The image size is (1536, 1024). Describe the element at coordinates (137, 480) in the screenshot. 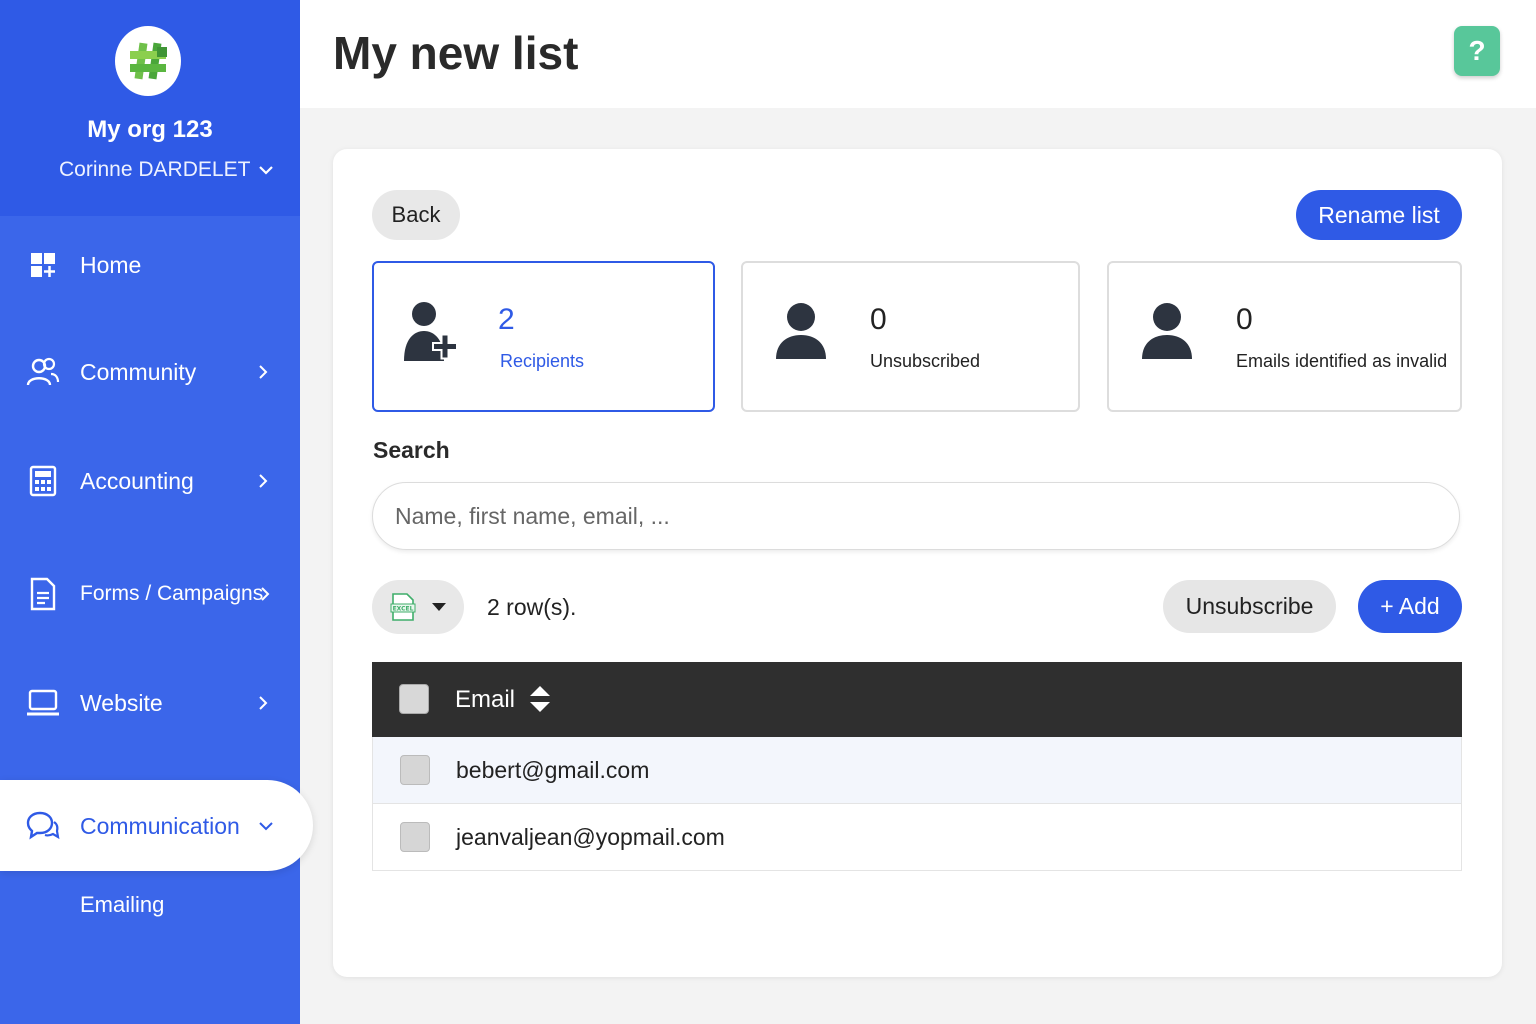

I see `sidebar-item-label: Accounting` at that location.